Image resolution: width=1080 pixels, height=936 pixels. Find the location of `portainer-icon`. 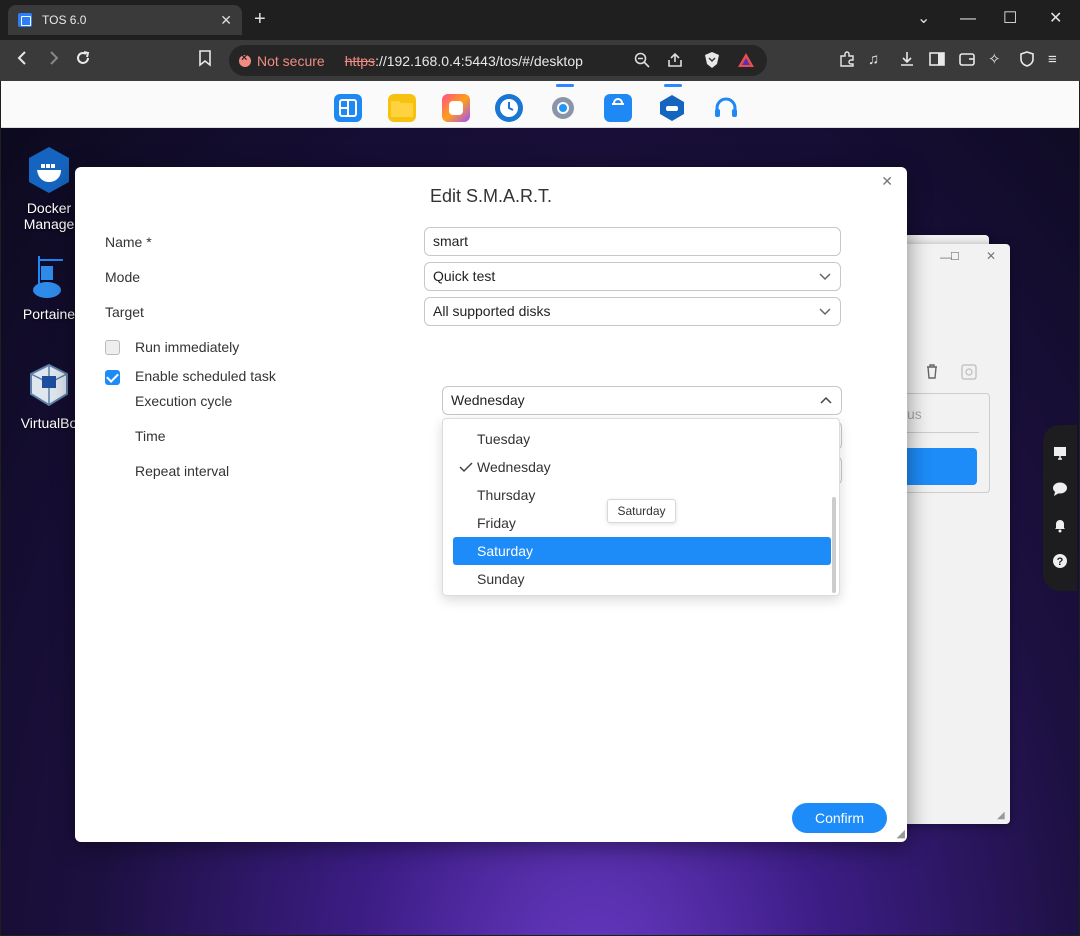

portainer-icon is located at coordinates (49, 275).